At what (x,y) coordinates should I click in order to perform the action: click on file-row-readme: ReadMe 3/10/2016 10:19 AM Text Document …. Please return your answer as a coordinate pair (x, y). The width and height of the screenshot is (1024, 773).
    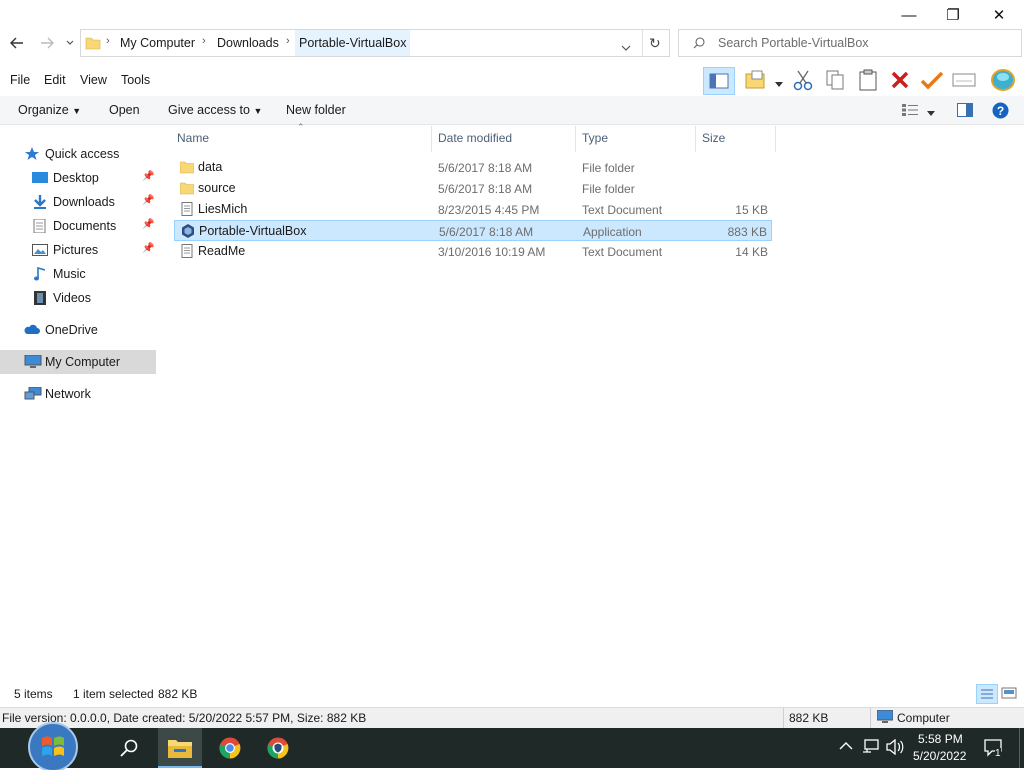
    Looking at the image, I should click on (473, 251).